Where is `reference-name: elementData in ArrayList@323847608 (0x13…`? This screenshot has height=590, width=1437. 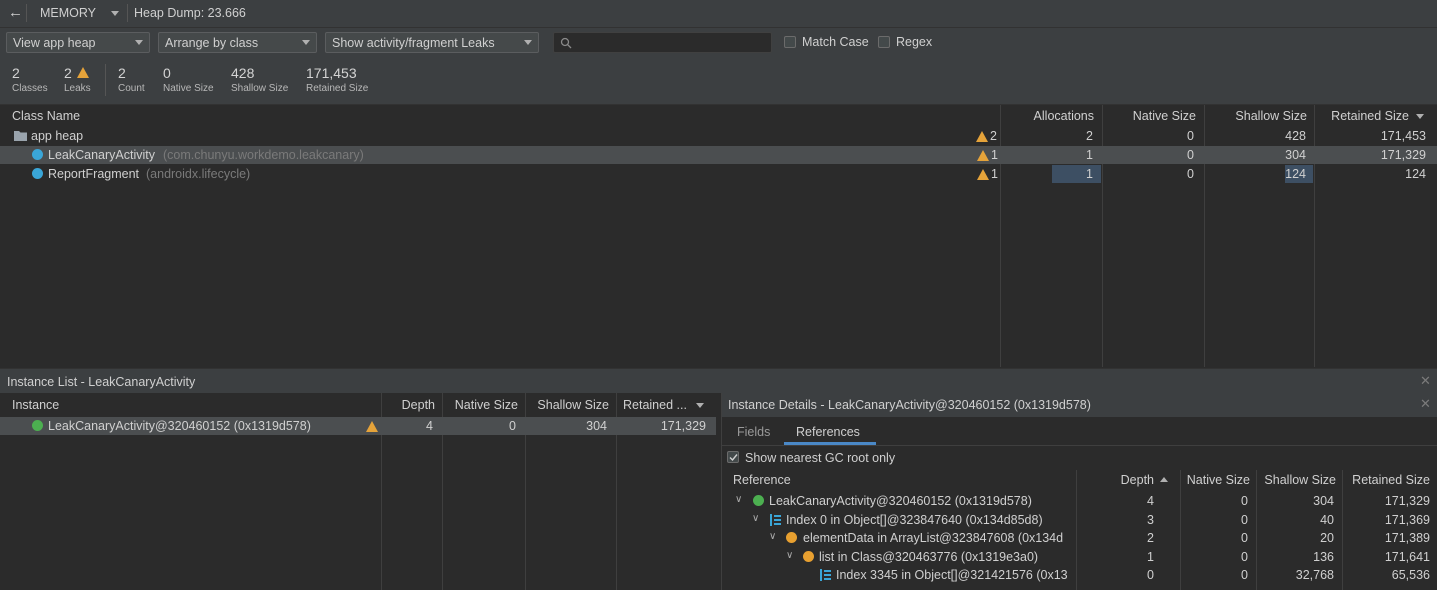
reference-name: elementData in ArrayList@323847608 (0x13… is located at coordinates (933, 538).